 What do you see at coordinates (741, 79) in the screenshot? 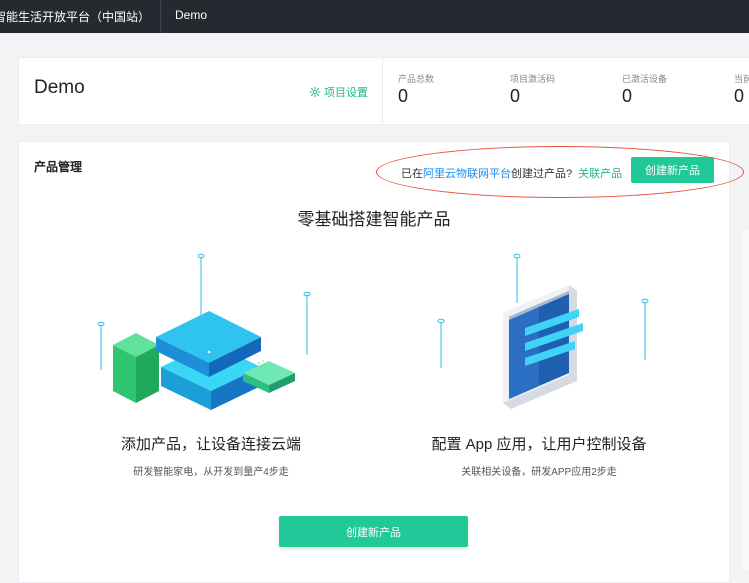
I see `stat-label: 当前` at bounding box center [741, 79].